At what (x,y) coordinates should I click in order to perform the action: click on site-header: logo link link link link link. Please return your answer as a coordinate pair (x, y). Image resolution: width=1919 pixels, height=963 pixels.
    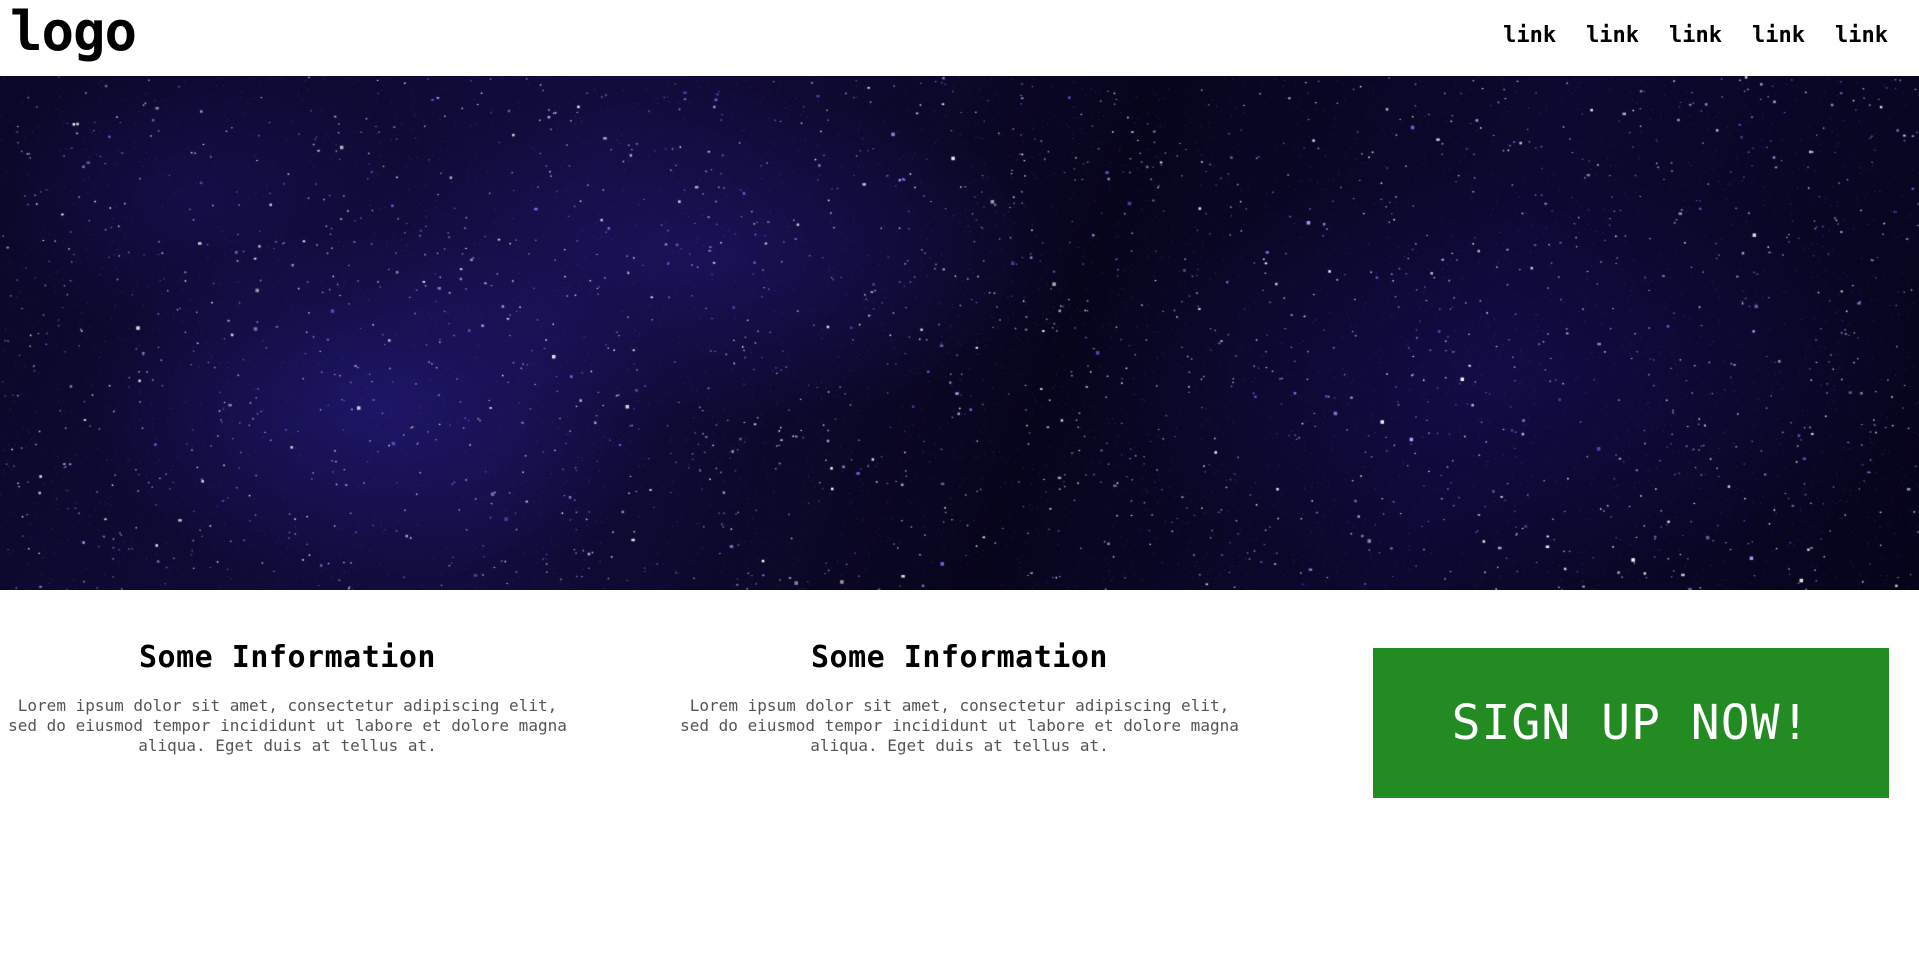
    Looking at the image, I should click on (959, 38).